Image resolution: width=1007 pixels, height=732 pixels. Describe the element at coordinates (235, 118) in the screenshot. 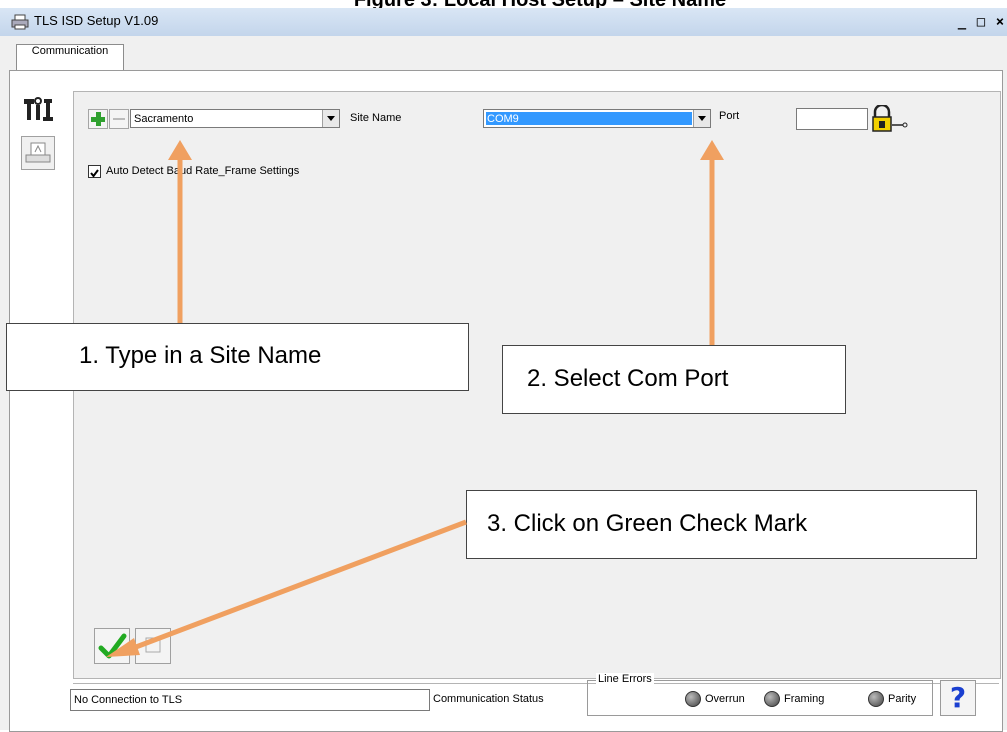

I see `site-name-combo: Sacramento` at that location.